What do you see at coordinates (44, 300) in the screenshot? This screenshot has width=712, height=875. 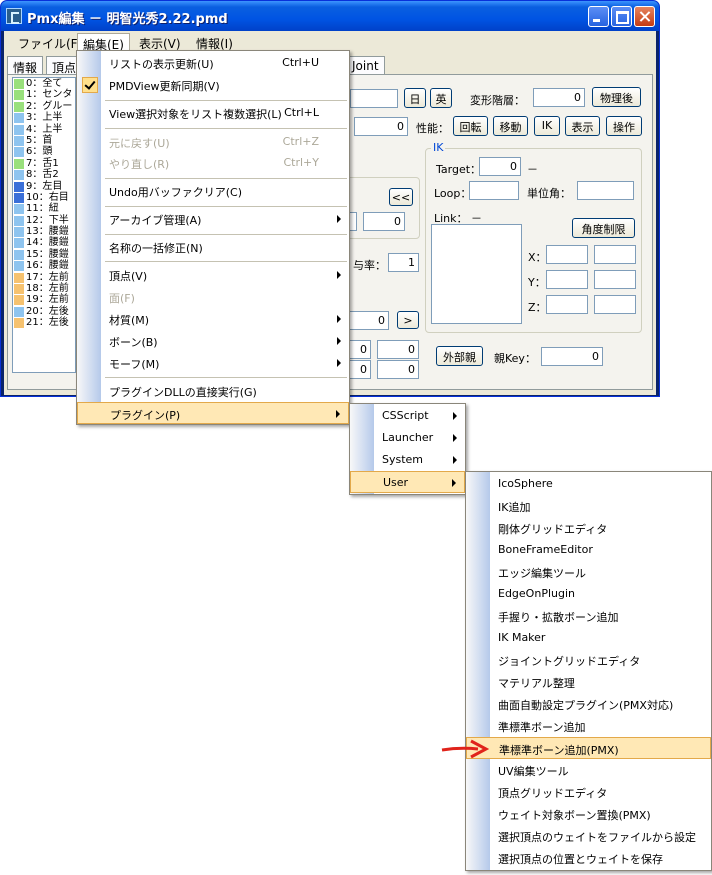 I see `list-item: 19：左前` at bounding box center [44, 300].